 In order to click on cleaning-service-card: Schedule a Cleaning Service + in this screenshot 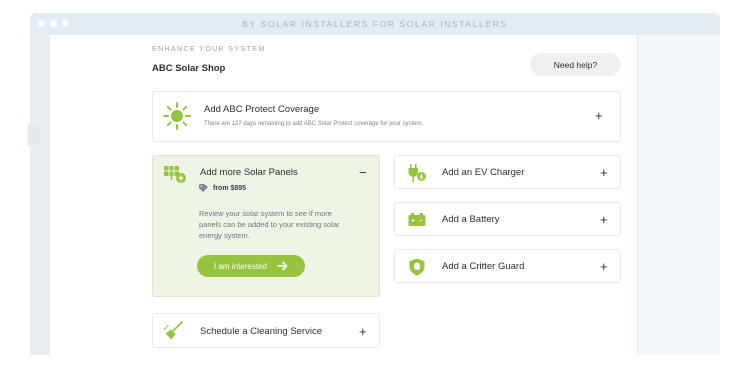, I will do `click(266, 330)`.